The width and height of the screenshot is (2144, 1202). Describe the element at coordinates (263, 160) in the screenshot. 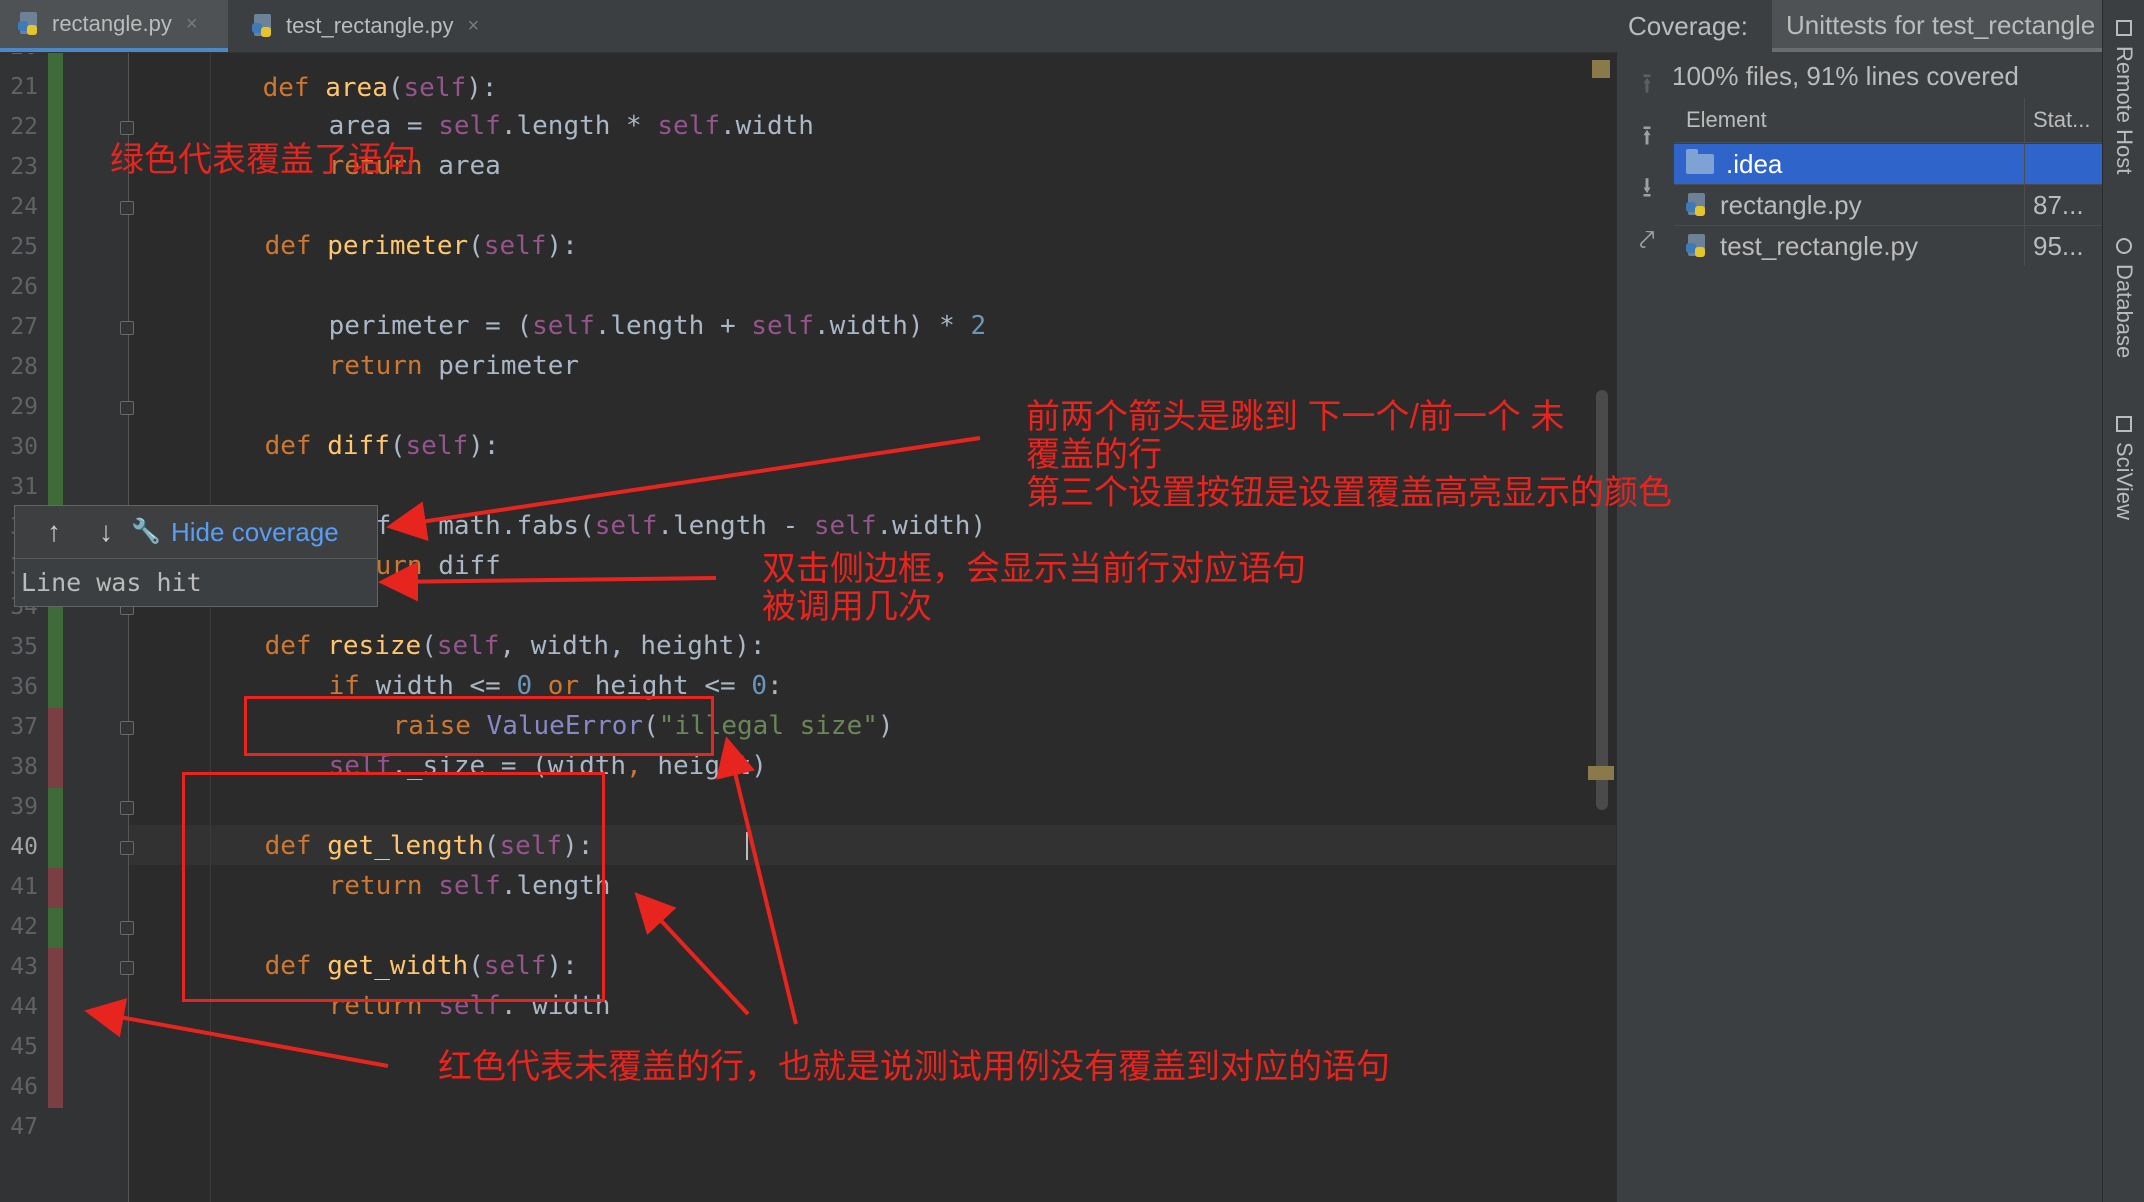

I see `annotation-green-meaning: 绿色代表覆盖了语句` at that location.